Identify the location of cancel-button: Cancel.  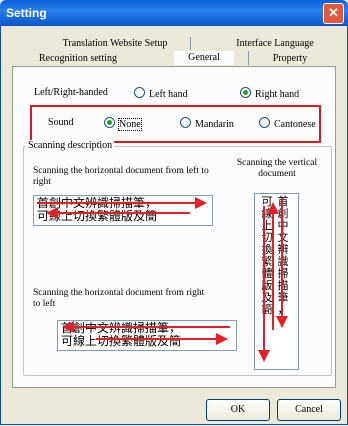
(309, 410).